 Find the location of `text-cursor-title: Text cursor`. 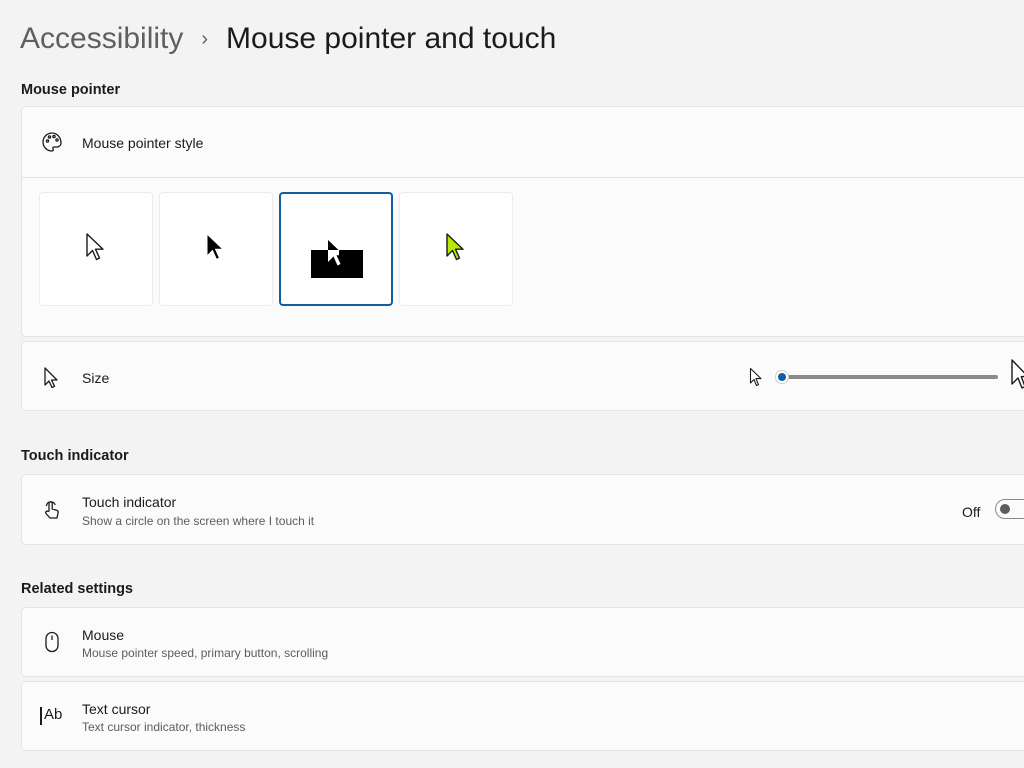

text-cursor-title: Text cursor is located at coordinates (116, 709).